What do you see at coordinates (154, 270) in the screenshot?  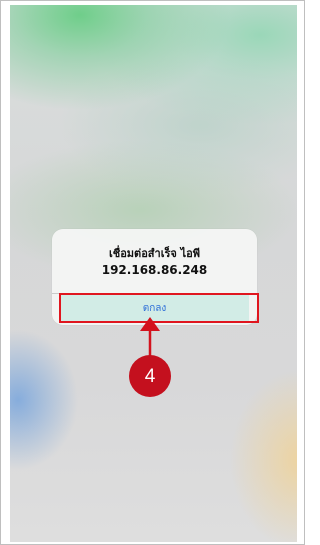 I see `dialog-ip-address: 192.168.86.248` at bounding box center [154, 270].